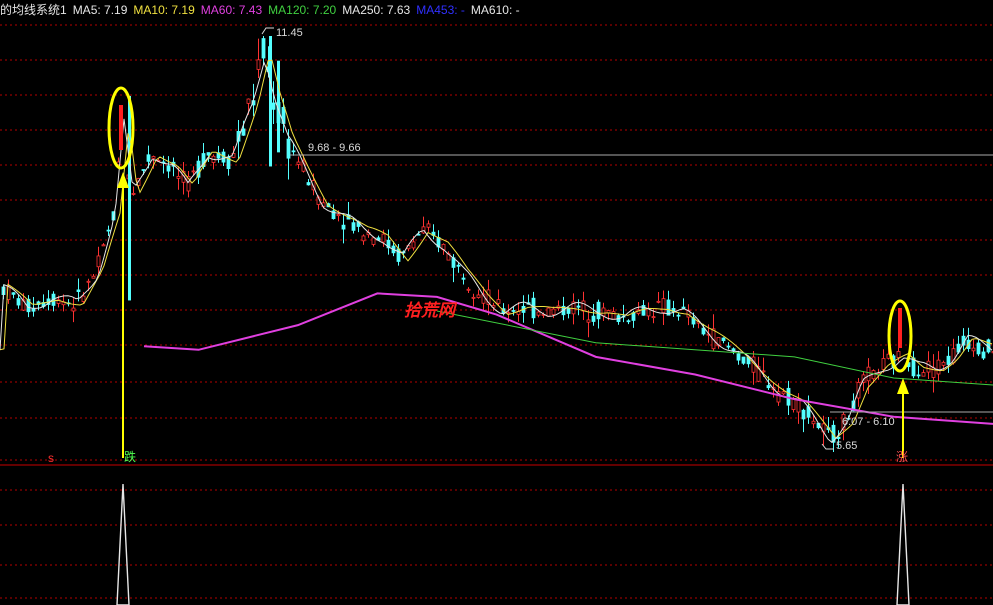  What do you see at coordinates (900, 328) in the screenshot?
I see `signal-candle-right` at bounding box center [900, 328].